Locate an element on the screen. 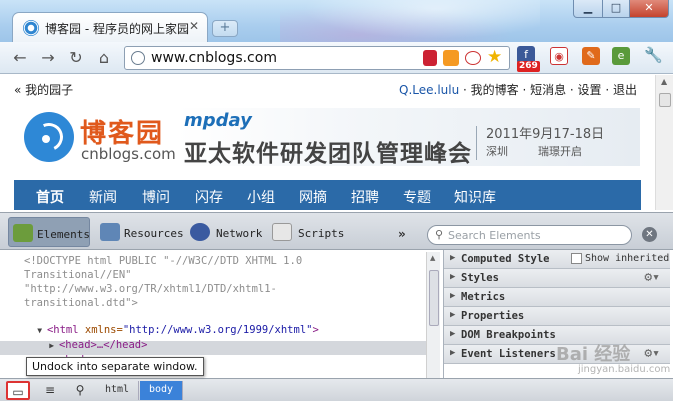 This screenshot has height=401, width=673. resources-icon is located at coordinates (110, 232).